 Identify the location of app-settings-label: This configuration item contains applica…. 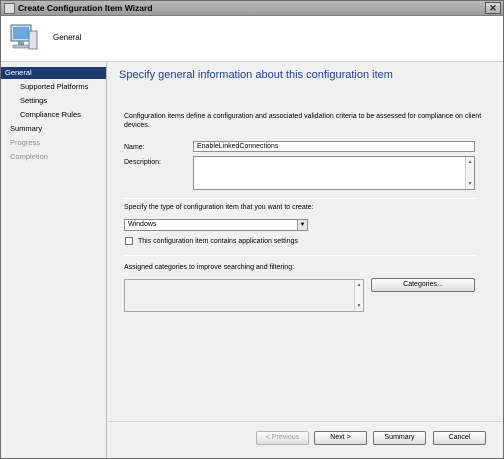
(218, 241).